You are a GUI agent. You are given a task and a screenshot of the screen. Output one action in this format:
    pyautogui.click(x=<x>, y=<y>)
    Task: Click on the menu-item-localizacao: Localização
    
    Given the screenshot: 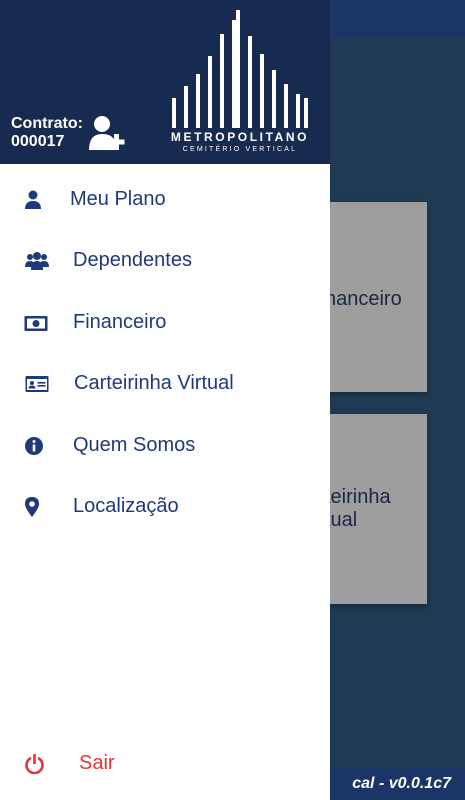 What is the action you would take?
    pyautogui.click(x=165, y=507)
    